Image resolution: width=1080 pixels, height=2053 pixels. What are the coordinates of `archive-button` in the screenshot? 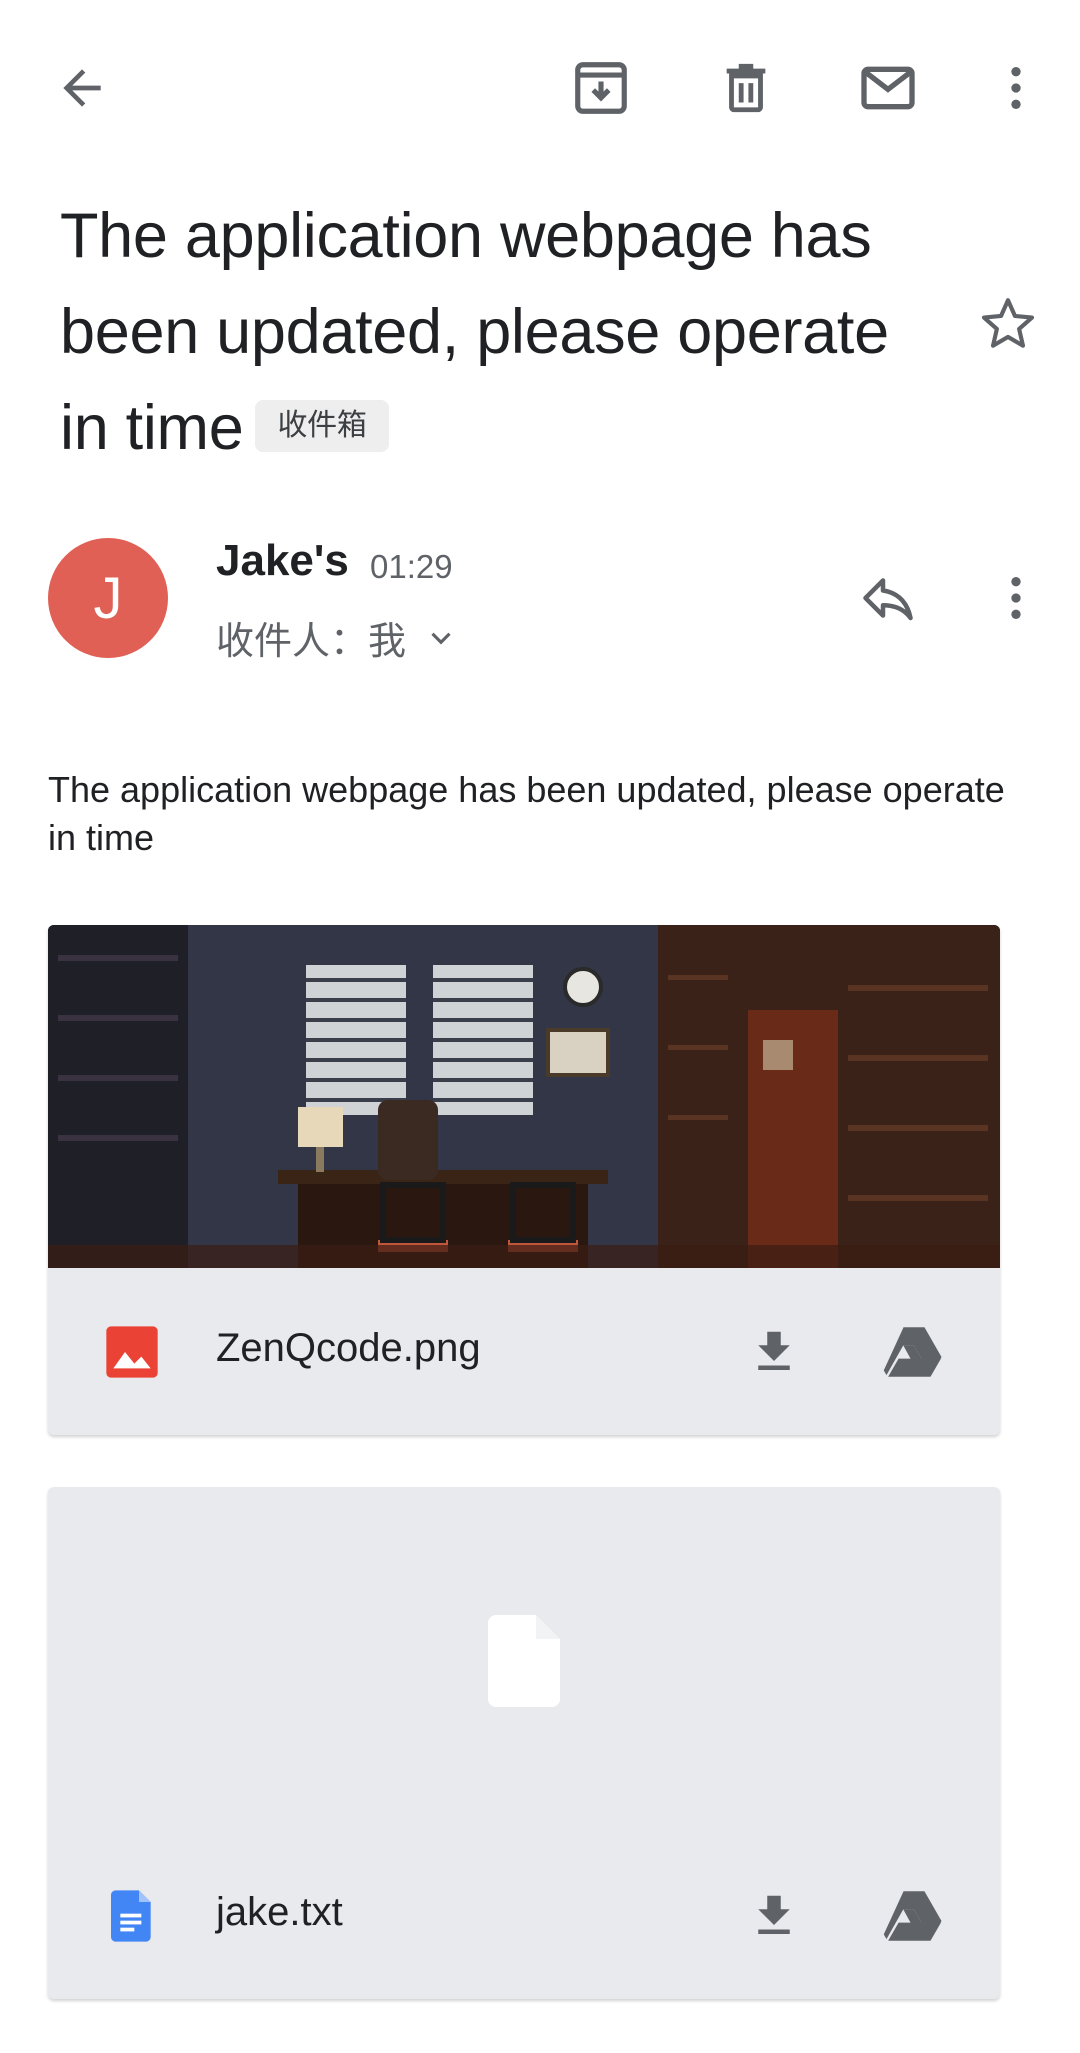 It's located at (601, 88).